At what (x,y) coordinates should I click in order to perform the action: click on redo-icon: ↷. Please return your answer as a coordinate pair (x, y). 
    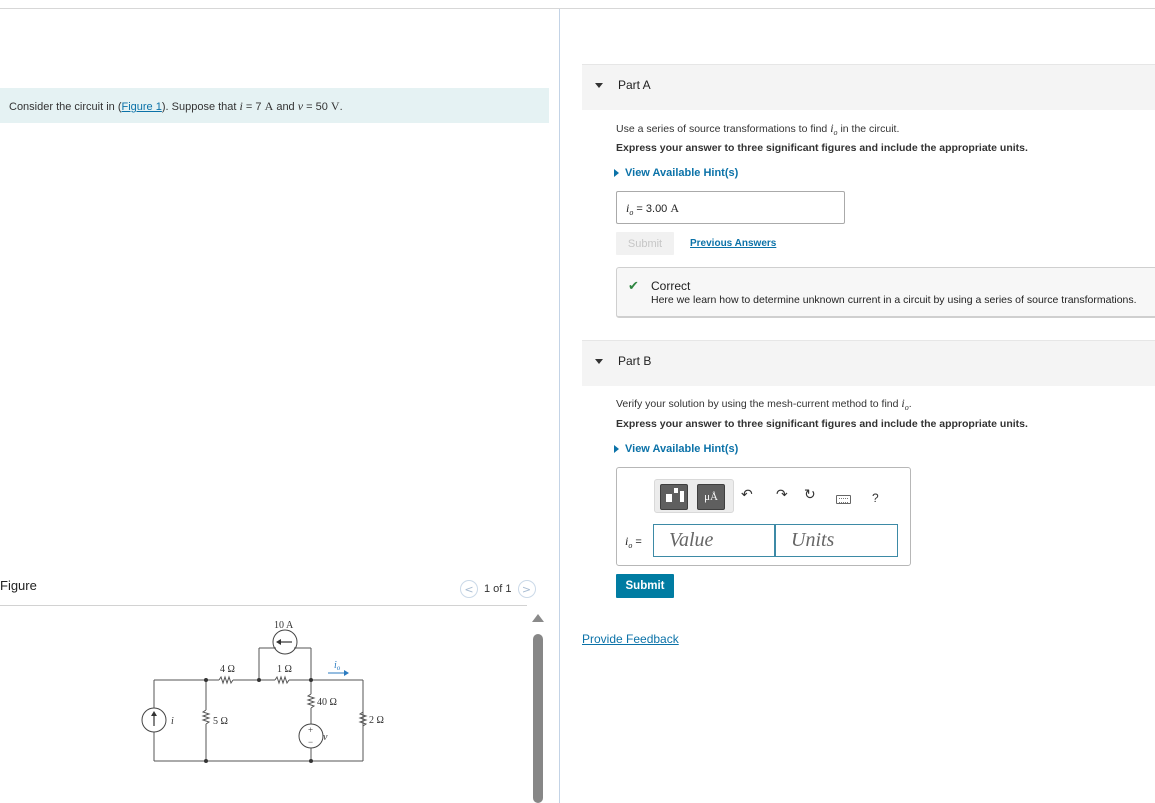
    Looking at the image, I should click on (782, 495).